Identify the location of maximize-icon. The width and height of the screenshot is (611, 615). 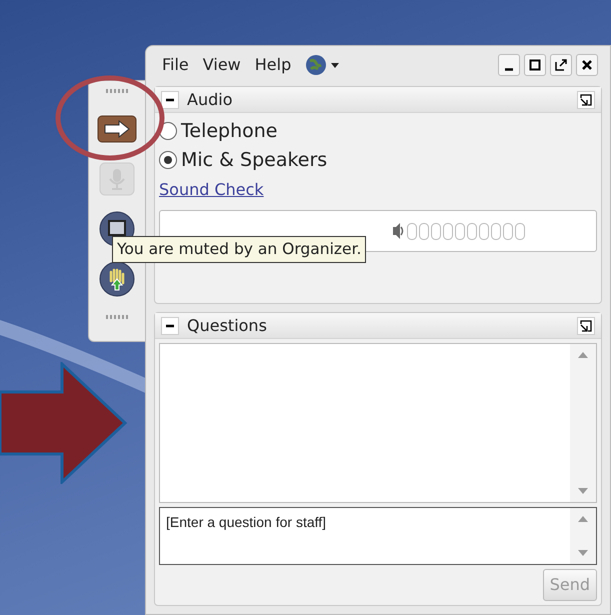
(535, 65).